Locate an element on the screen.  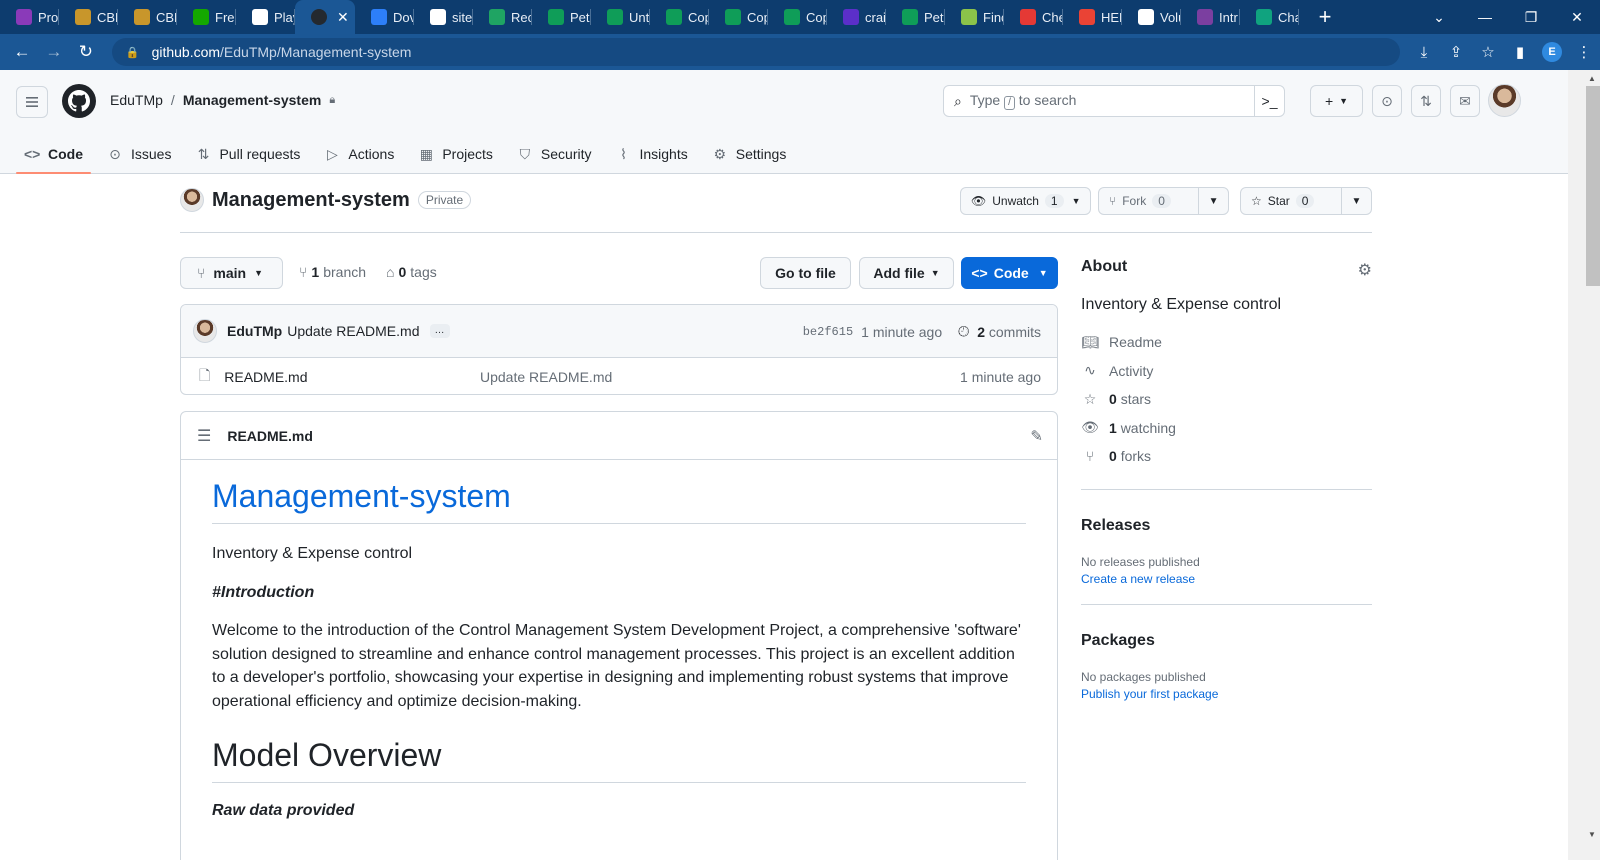
menu-button is located at coordinates (32, 102).